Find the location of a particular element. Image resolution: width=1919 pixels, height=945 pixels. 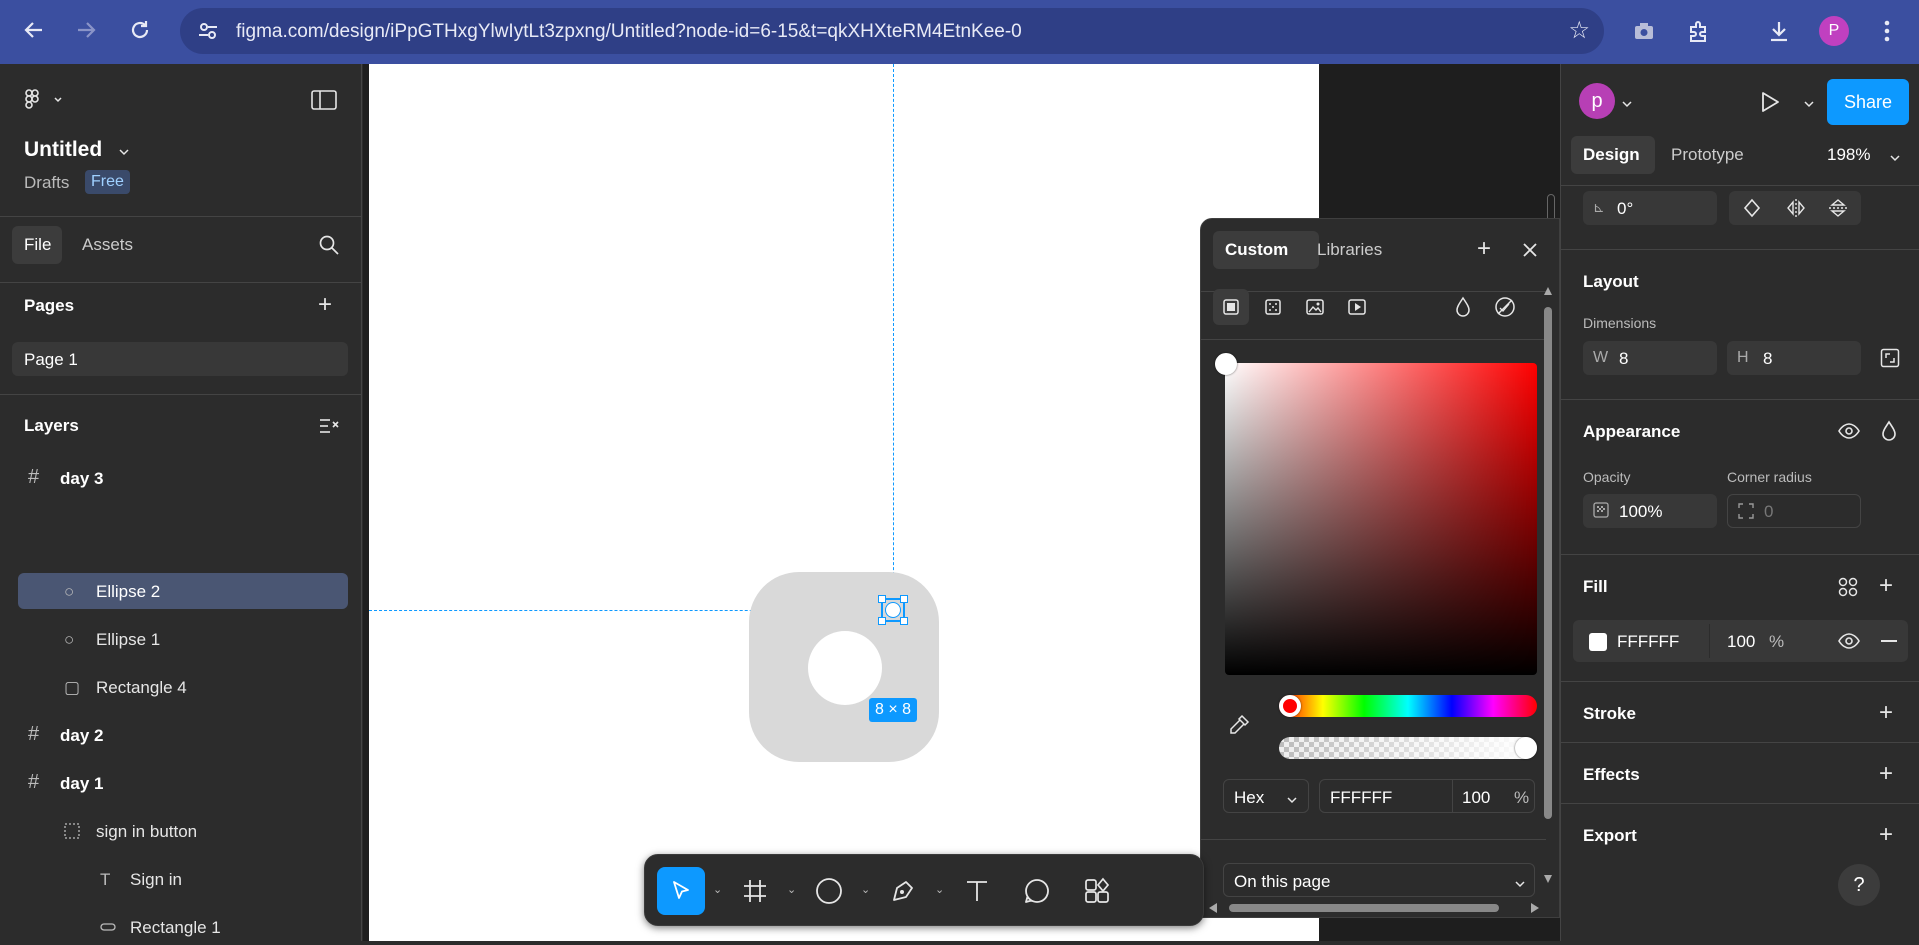

image-paint-icon is located at coordinates (1315, 309).